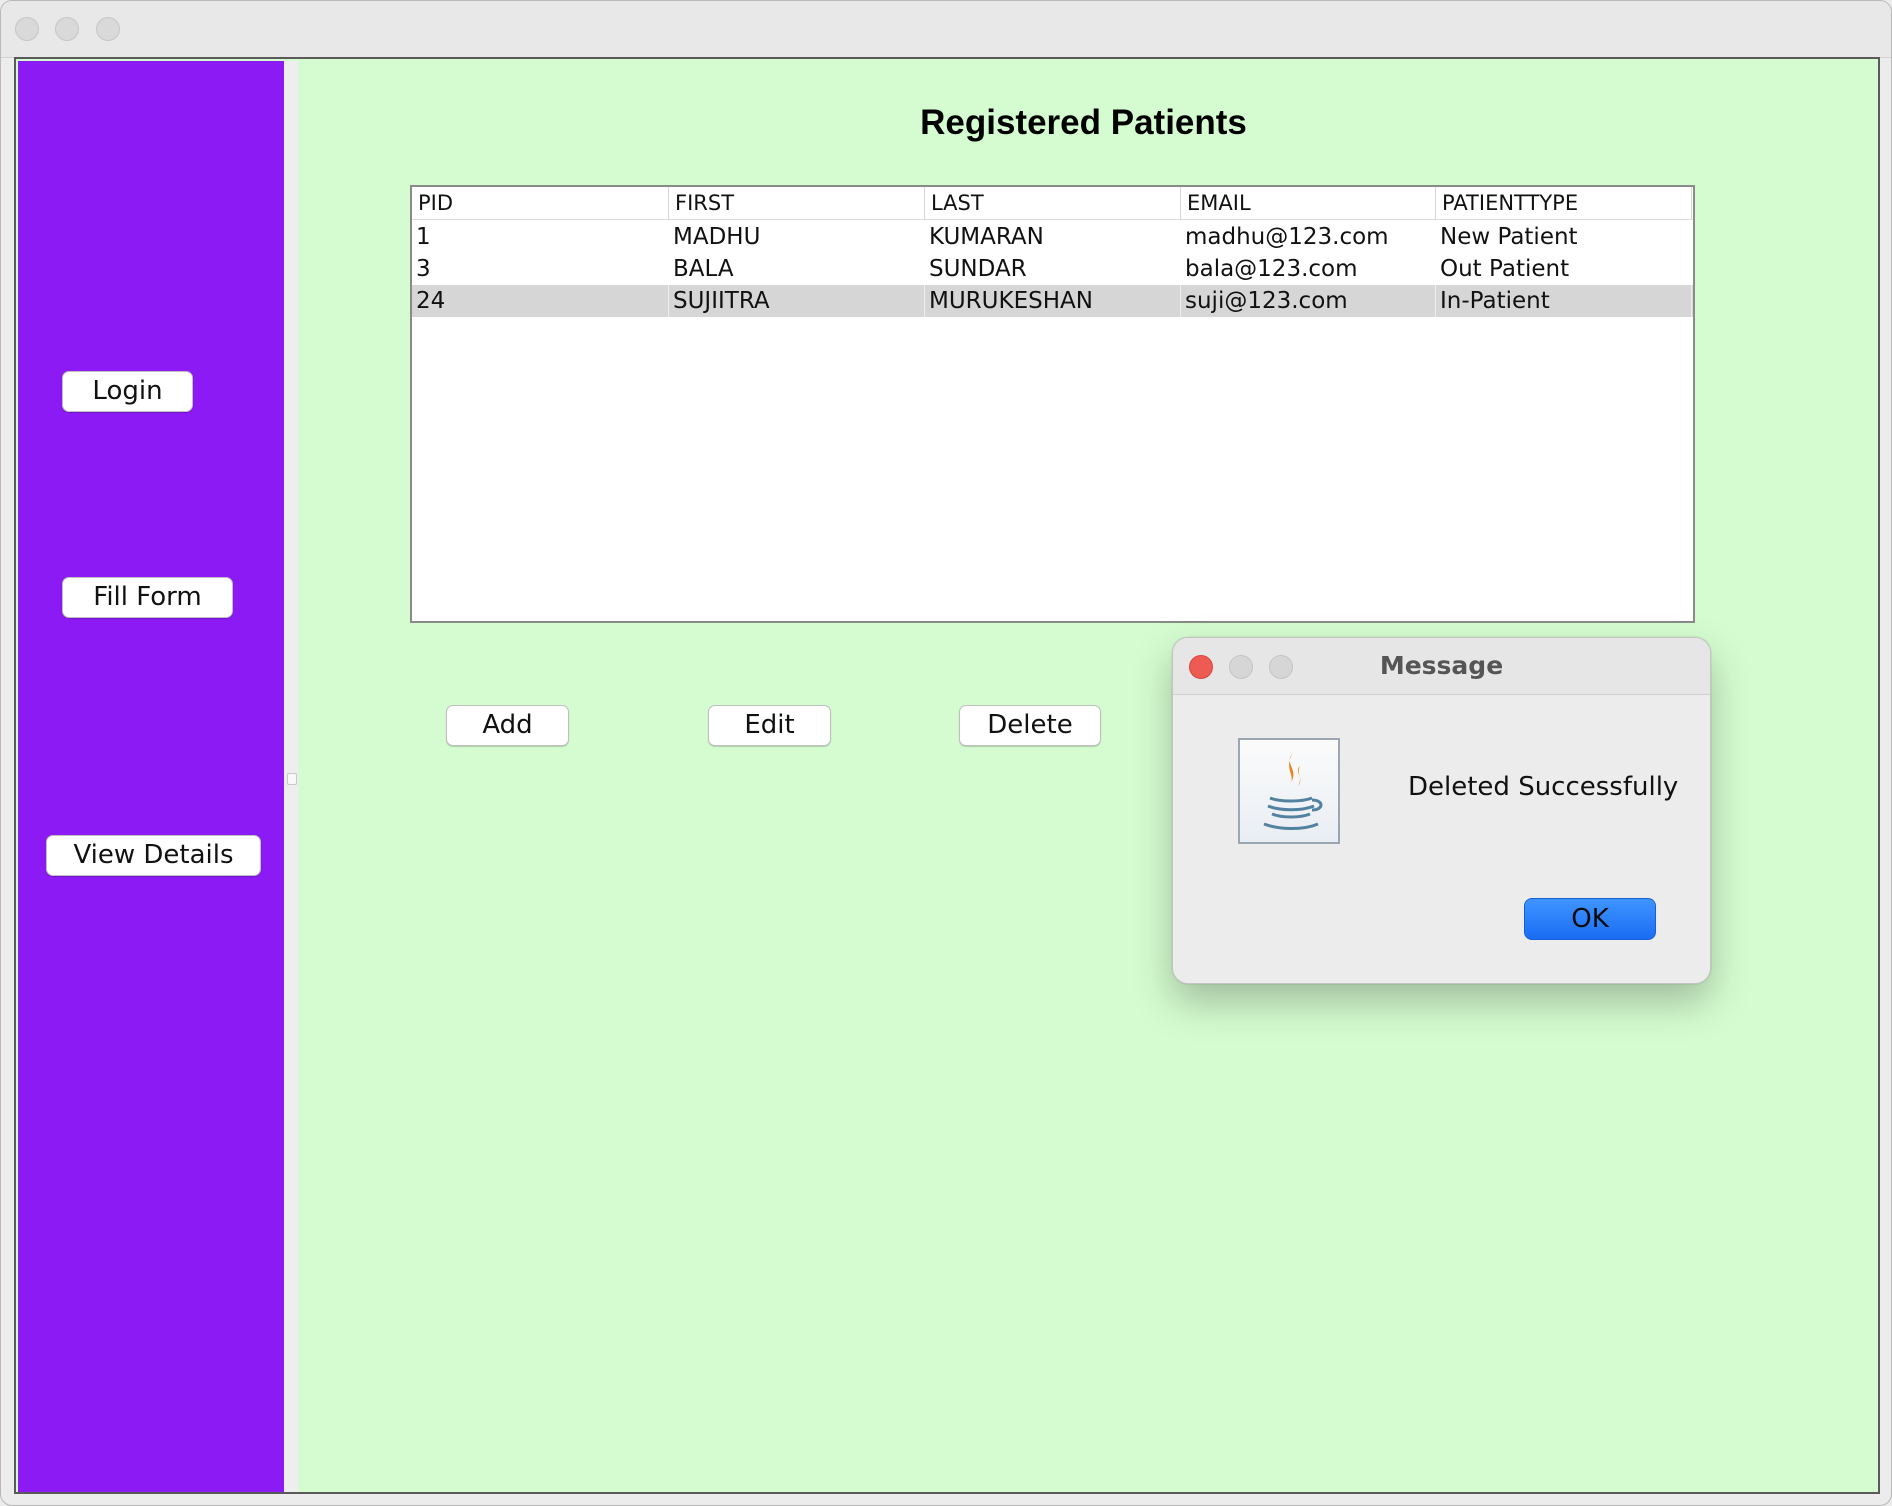  Describe the element at coordinates (540, 301) in the screenshot. I see `cell-pid: 24` at that location.